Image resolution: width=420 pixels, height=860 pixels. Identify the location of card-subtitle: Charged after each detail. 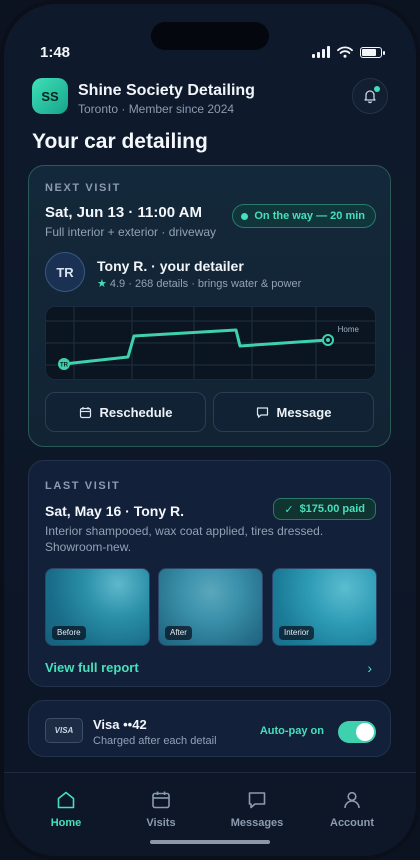
(155, 741).